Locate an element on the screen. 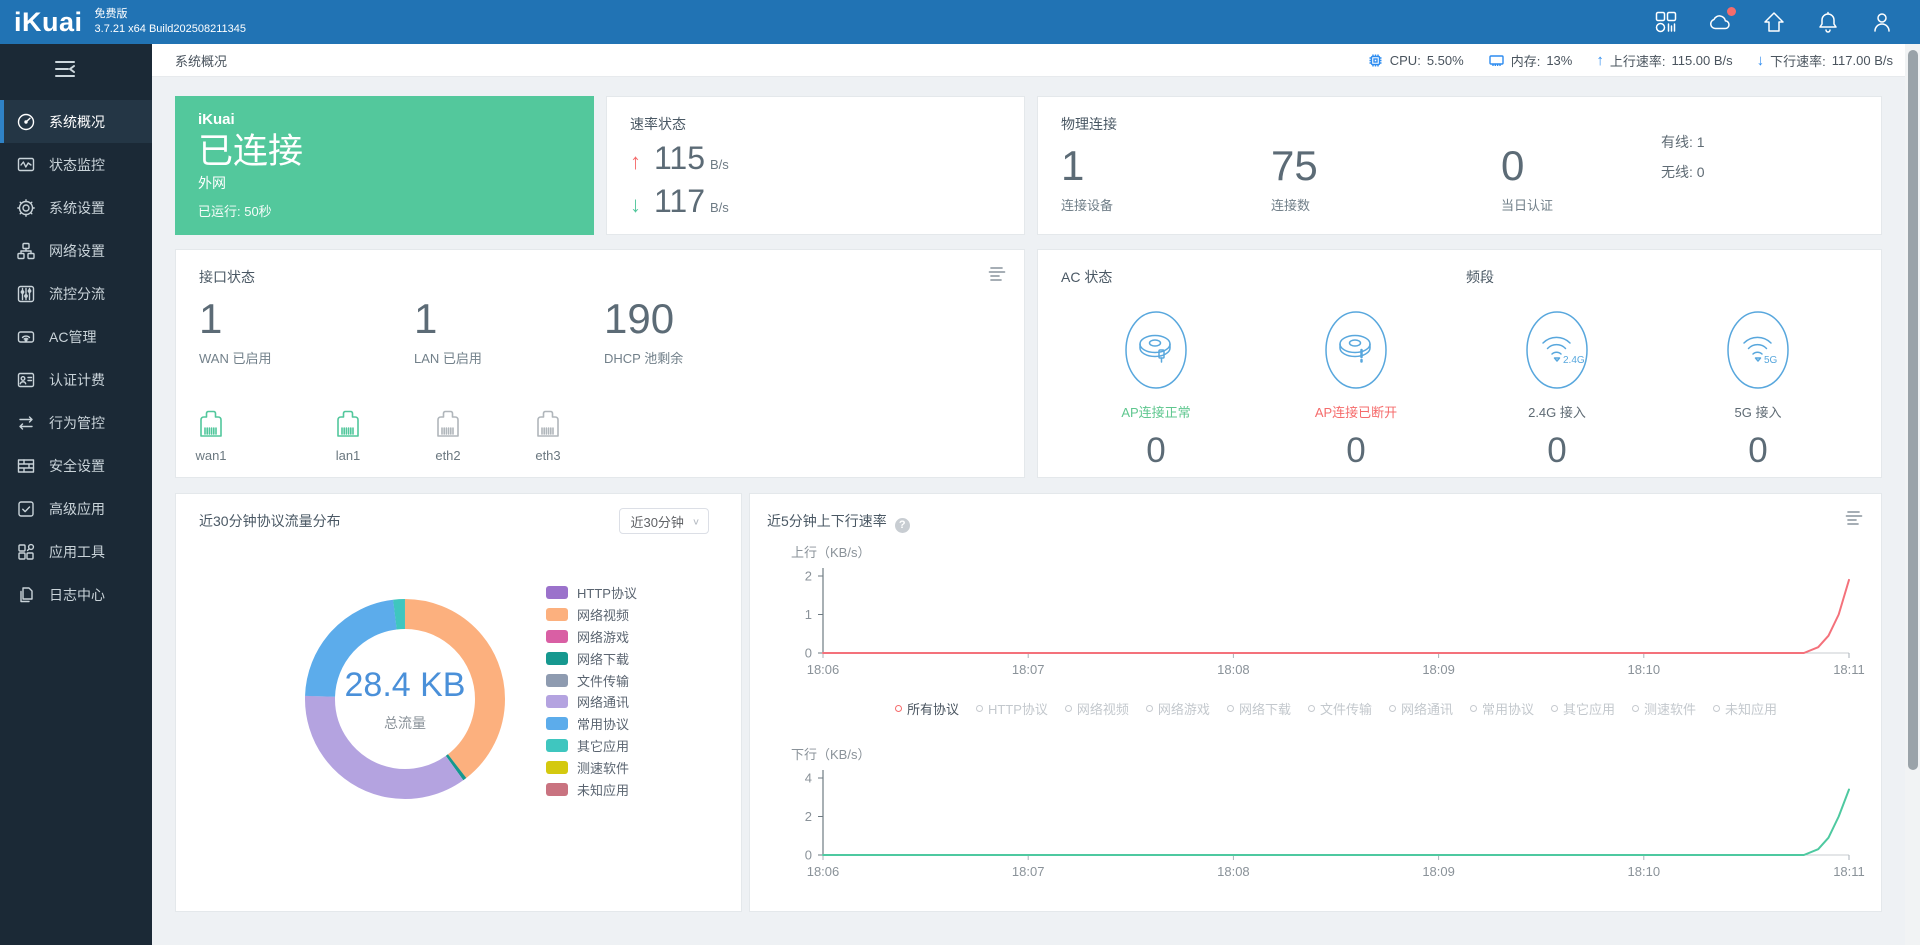  rate-legend-item: 网络视频 is located at coordinates (1096, 708).